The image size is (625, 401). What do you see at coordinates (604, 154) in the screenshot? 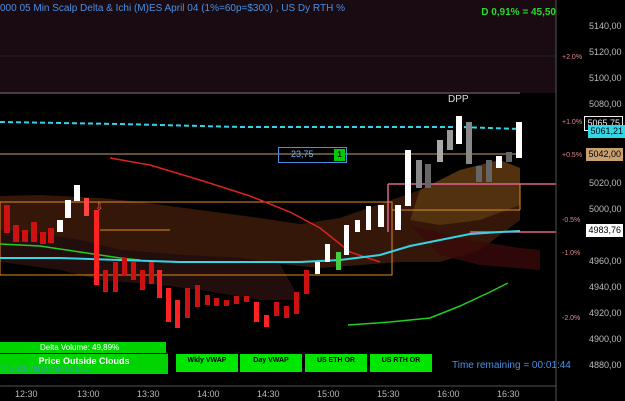
I see `price-tag-last: 5042,00` at bounding box center [604, 154].